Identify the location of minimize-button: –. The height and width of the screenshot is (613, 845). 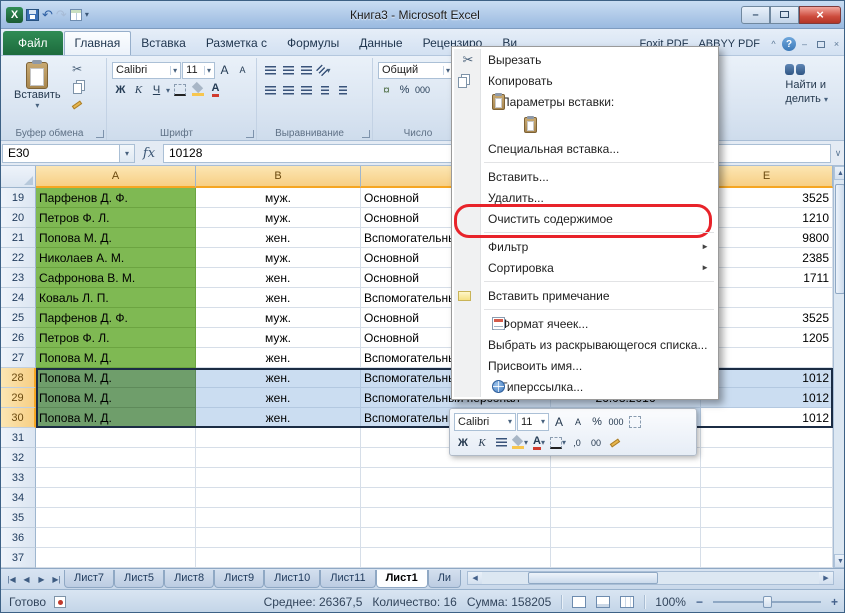
(755, 14).